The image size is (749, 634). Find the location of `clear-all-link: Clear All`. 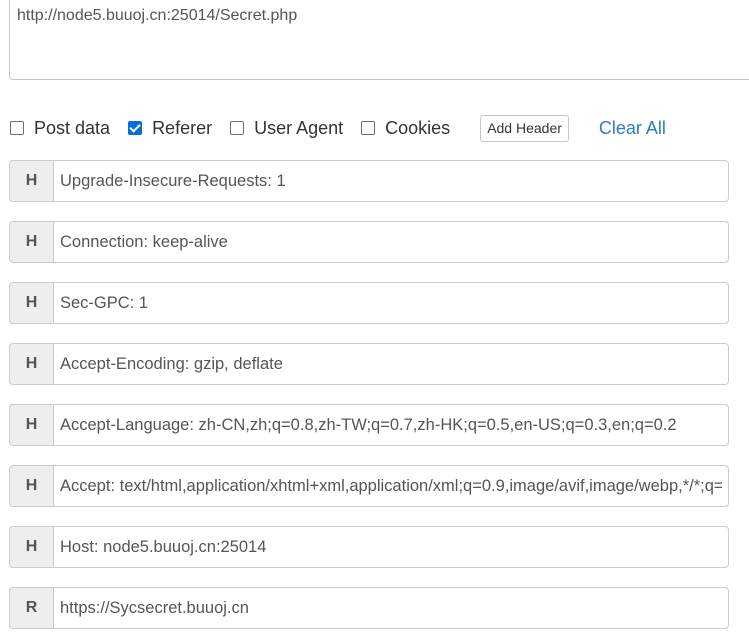

clear-all-link: Clear All is located at coordinates (632, 128).